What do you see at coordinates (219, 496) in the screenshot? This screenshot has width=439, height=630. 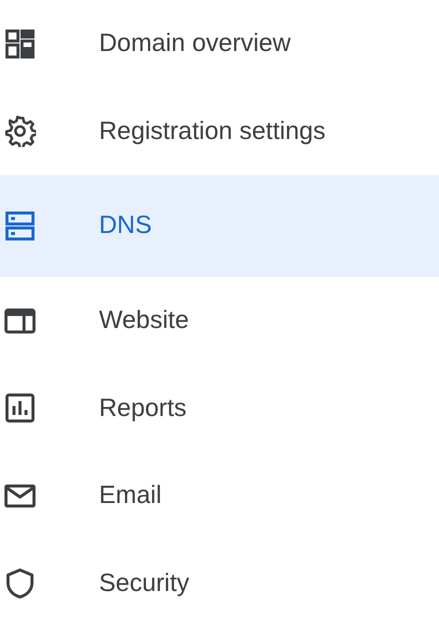 I see `sidebar-item: Email` at bounding box center [219, 496].